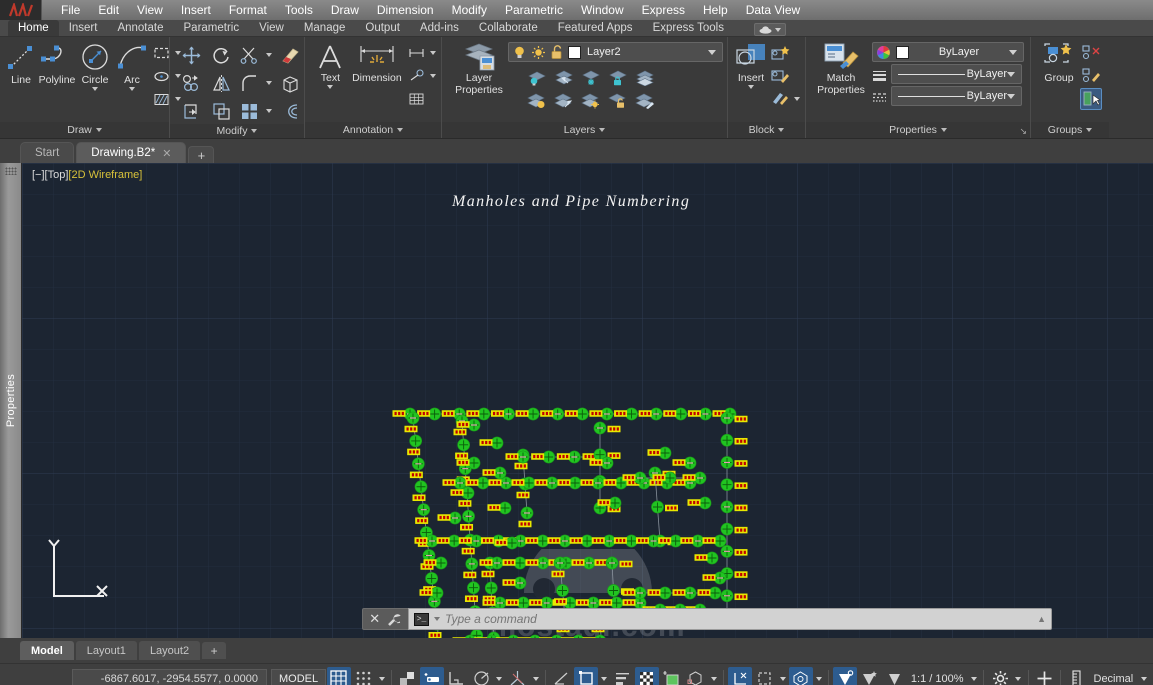 This screenshot has width=1153, height=685. Describe the element at coordinates (140, 28) in the screenshot. I see `ribbon-tab-annotate: Annotate` at that location.